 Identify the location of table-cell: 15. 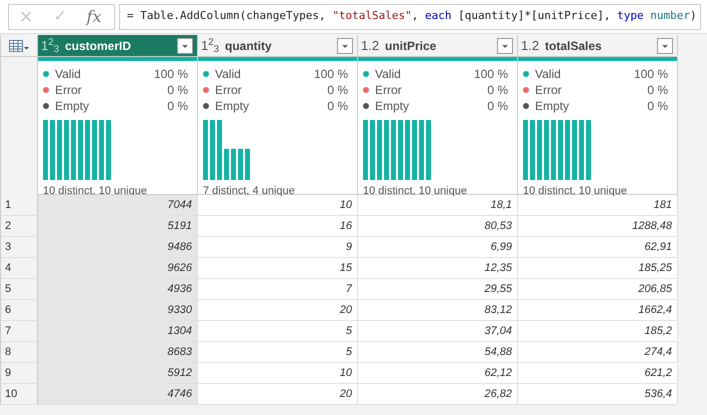
(278, 268).